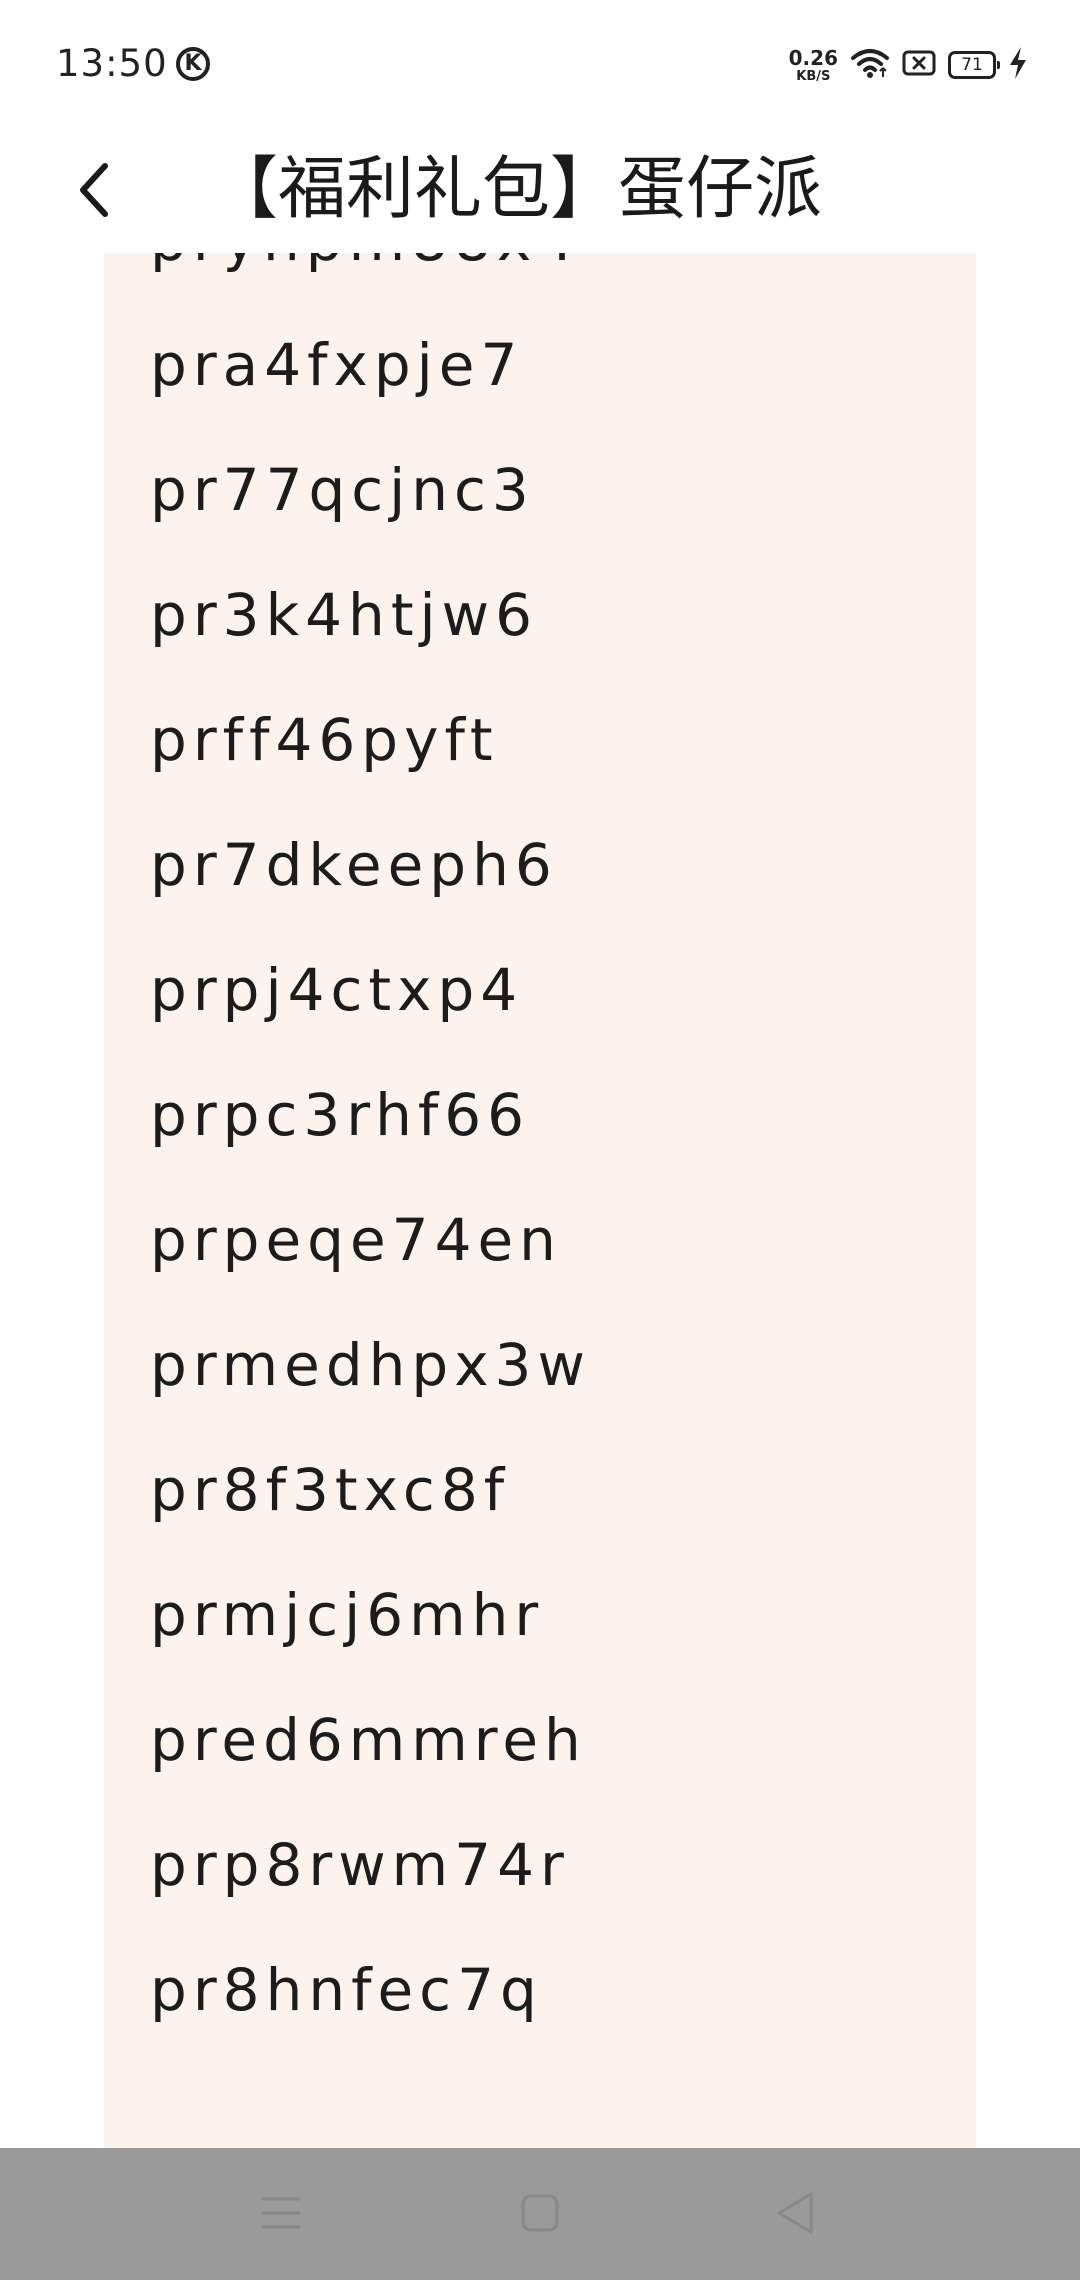 The width and height of the screenshot is (1080, 2280). I want to click on k-circle-icon: K, so click(193, 64).